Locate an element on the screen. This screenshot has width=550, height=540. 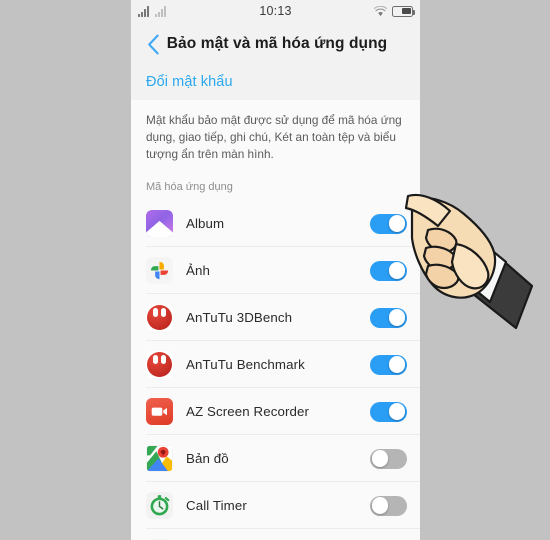
battery-icon is located at coordinates (404, 11).